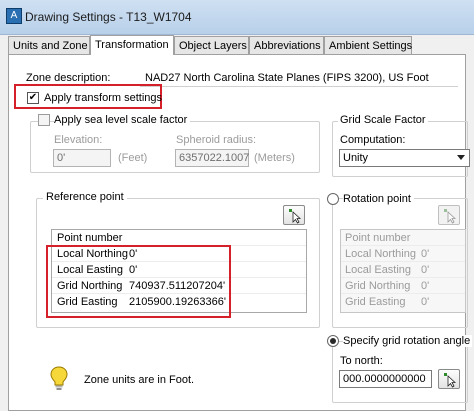  I want to click on sea-level-checkbox, so click(44, 120).